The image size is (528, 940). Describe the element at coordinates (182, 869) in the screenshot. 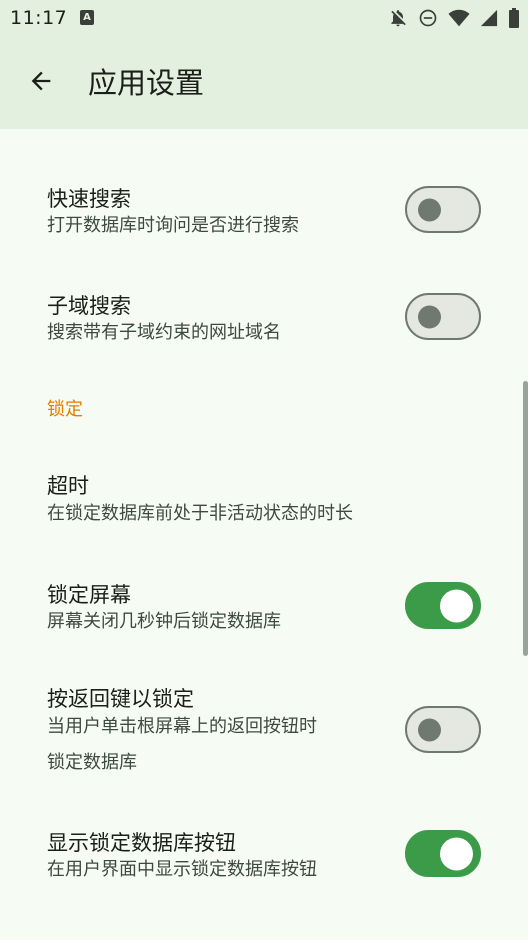

I see `pref-summary: 在用户界面中显示锁定数据库按钮` at that location.